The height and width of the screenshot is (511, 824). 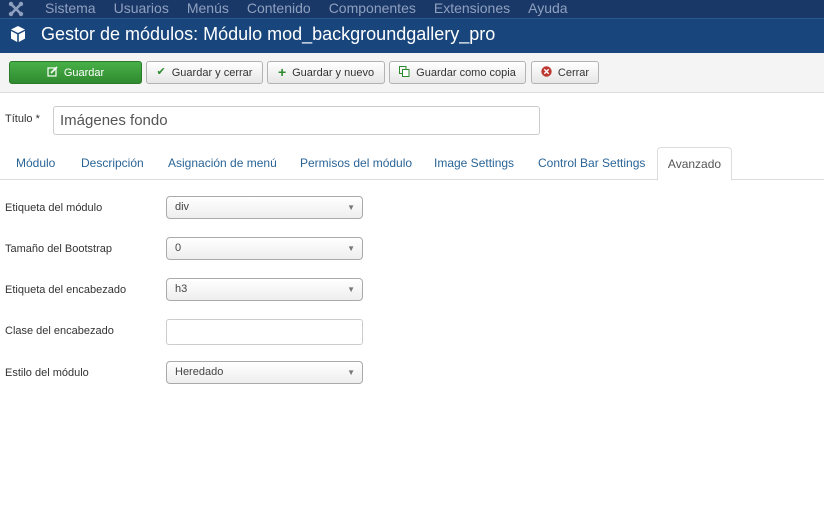 What do you see at coordinates (264, 289) in the screenshot?
I see `header-tag-select: h3 ▼` at bounding box center [264, 289].